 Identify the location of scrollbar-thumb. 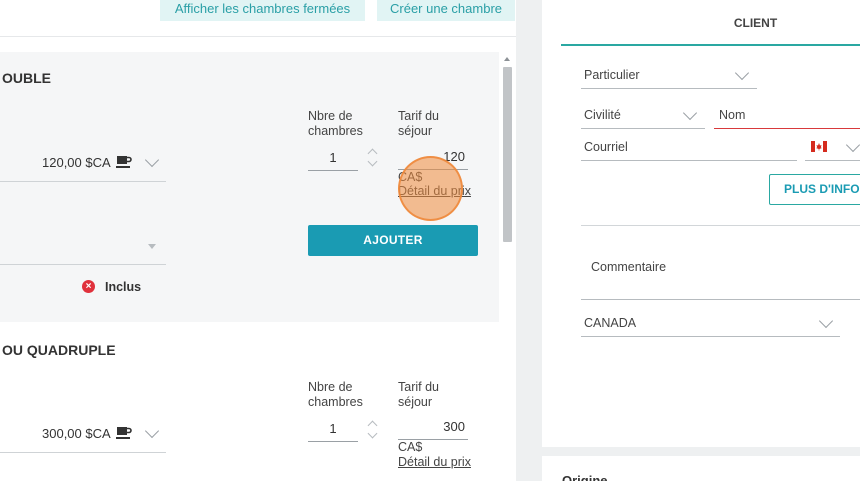
(507, 154).